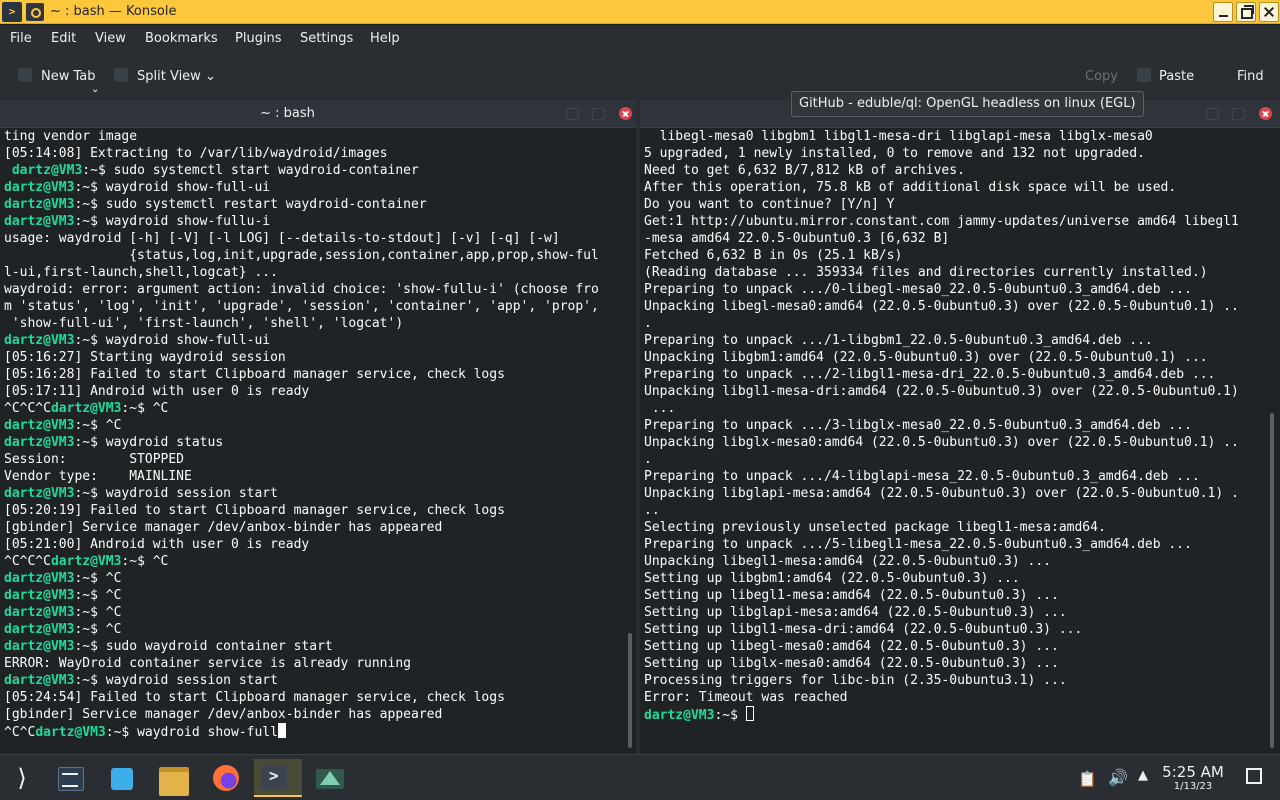 This screenshot has height=800, width=1280. What do you see at coordinates (1254, 776) in the screenshot?
I see `show-desktop-icon` at bounding box center [1254, 776].